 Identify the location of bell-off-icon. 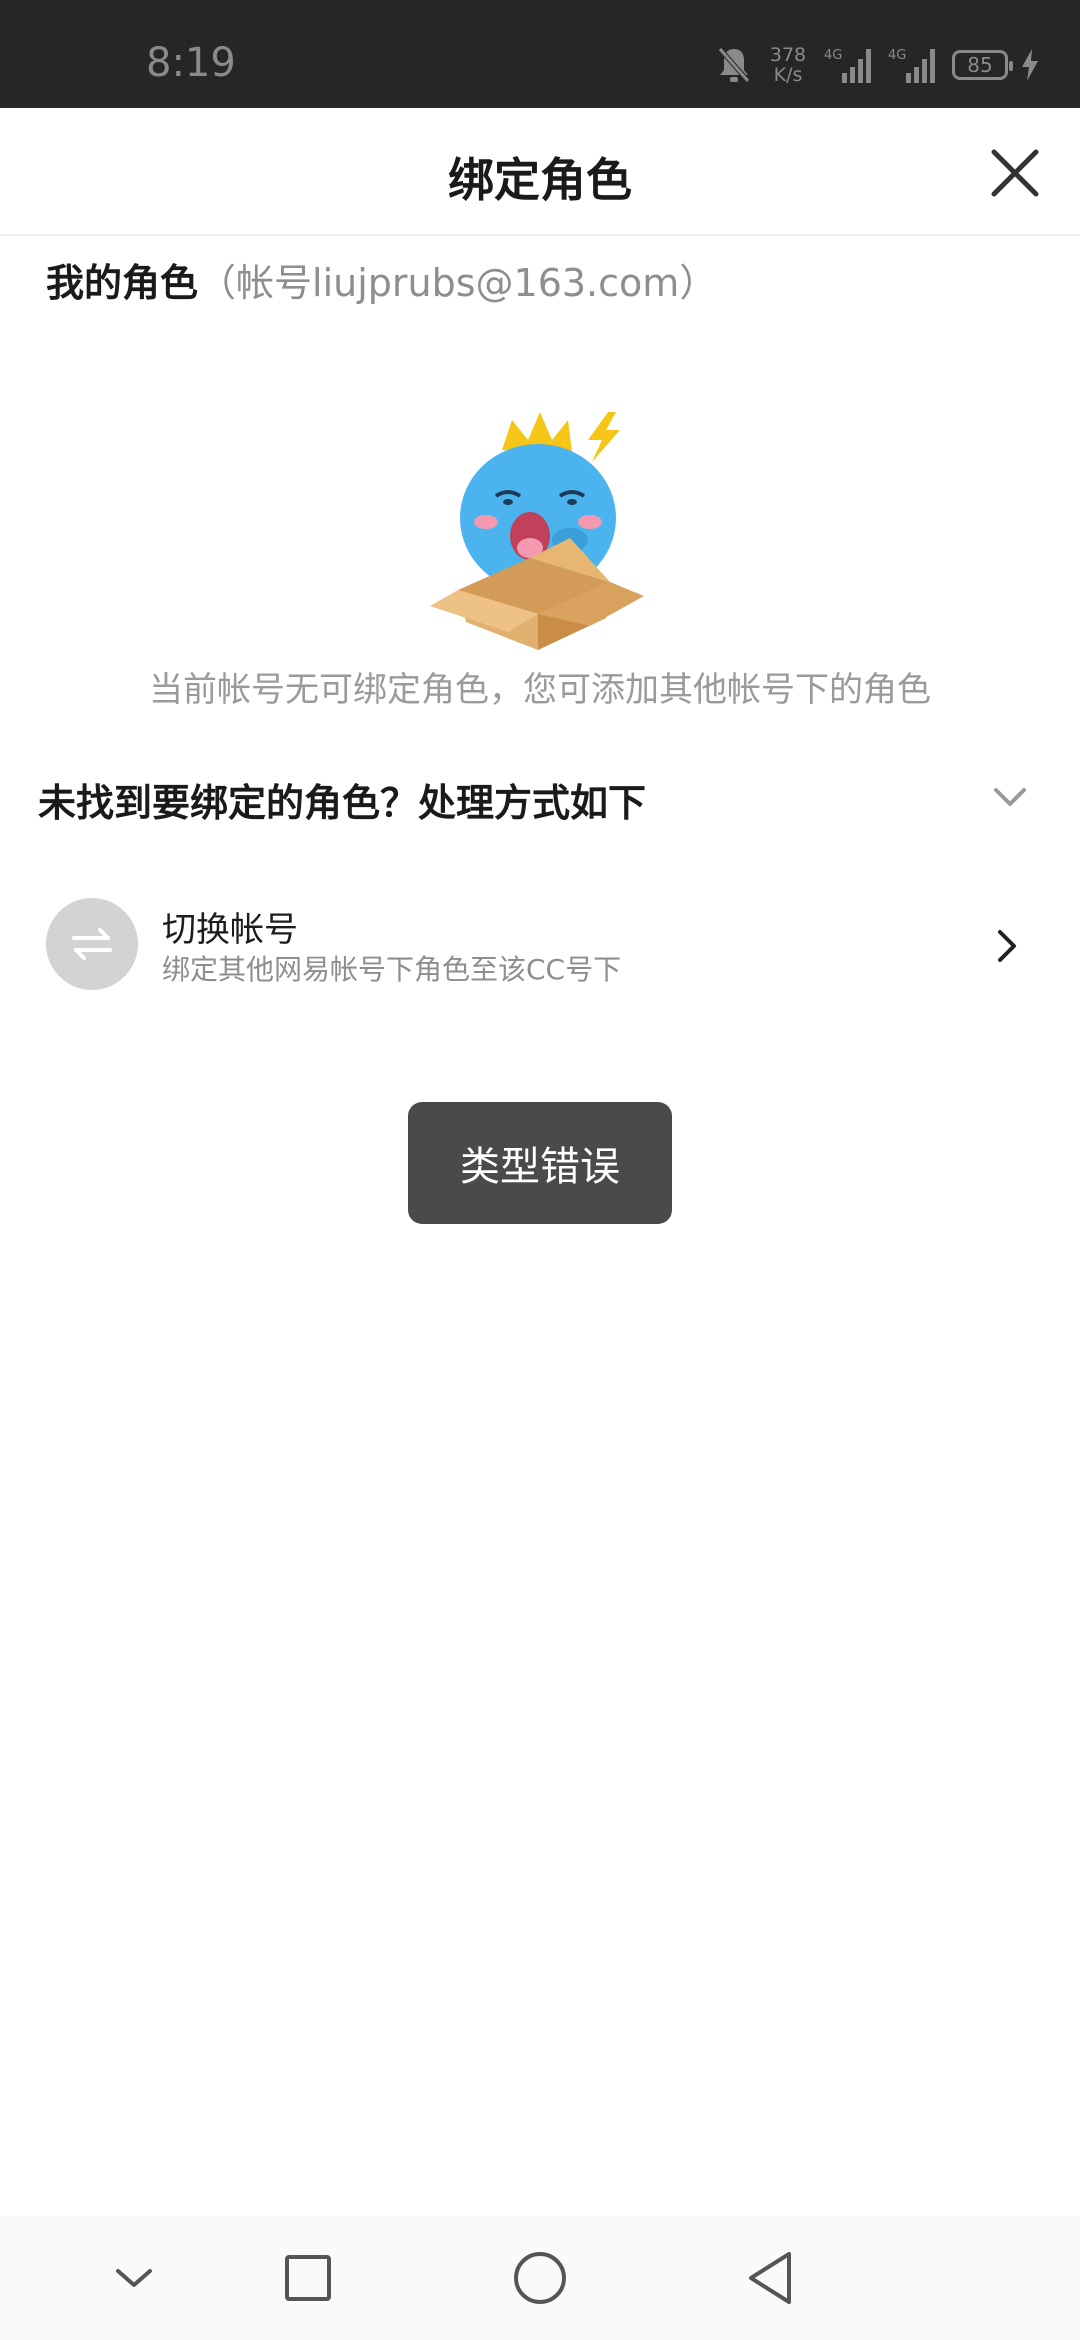
(734, 65).